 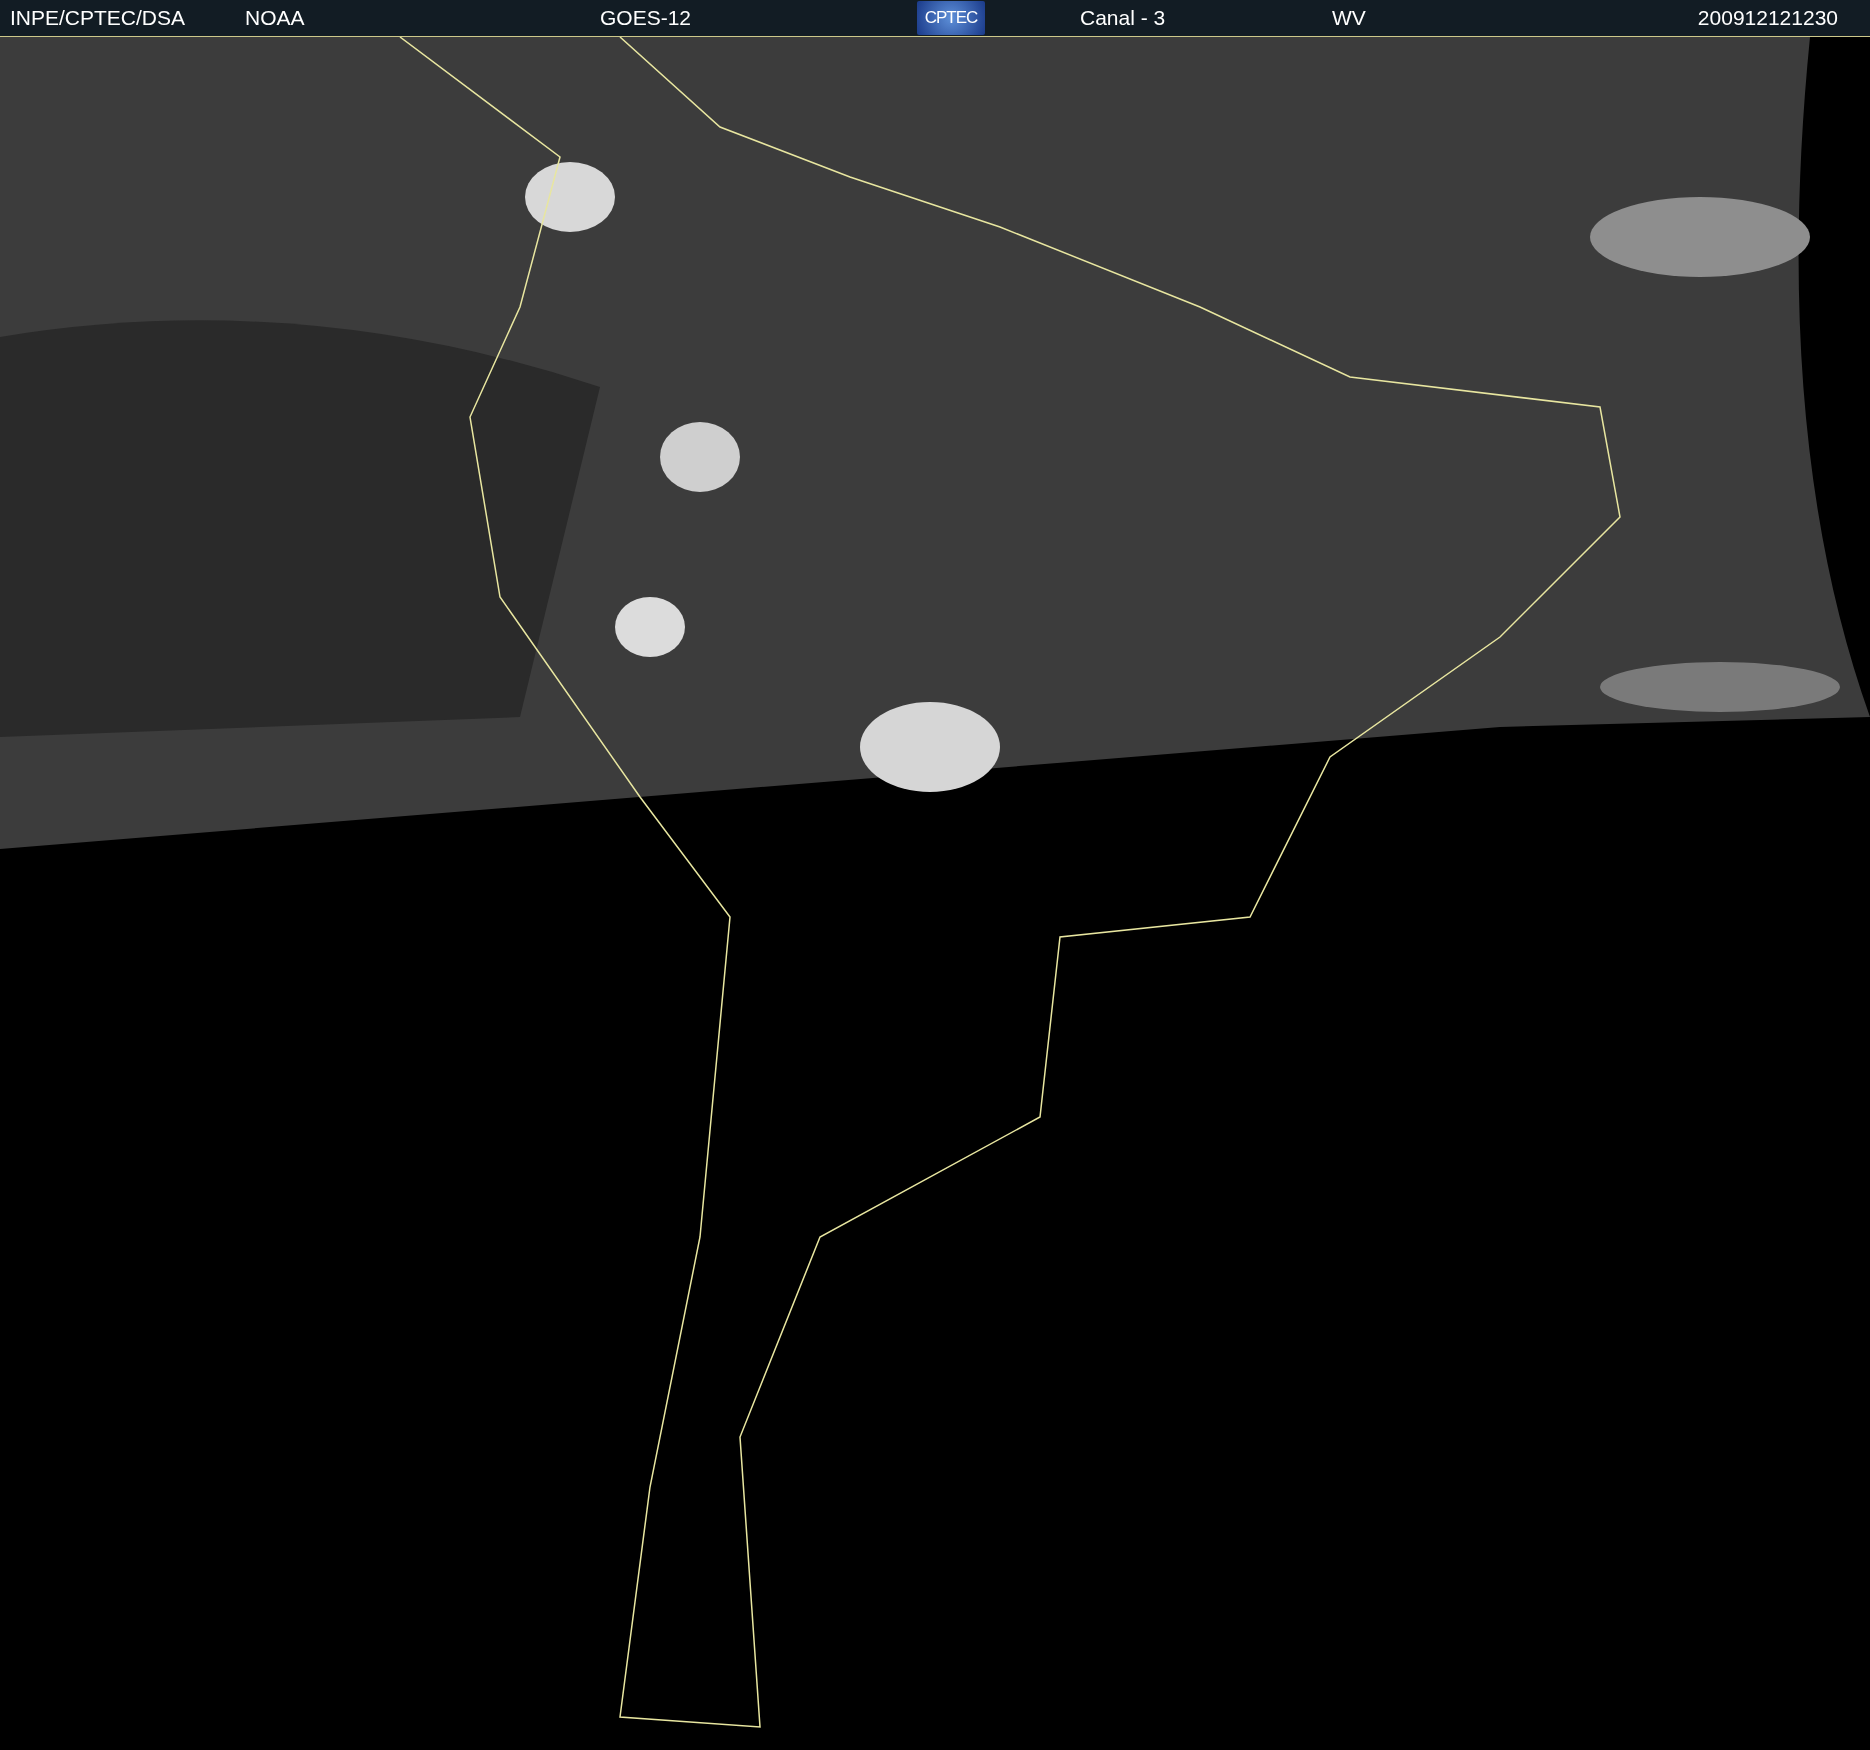 What do you see at coordinates (1767, 18) in the screenshot?
I see `timestamp: 200912121230` at bounding box center [1767, 18].